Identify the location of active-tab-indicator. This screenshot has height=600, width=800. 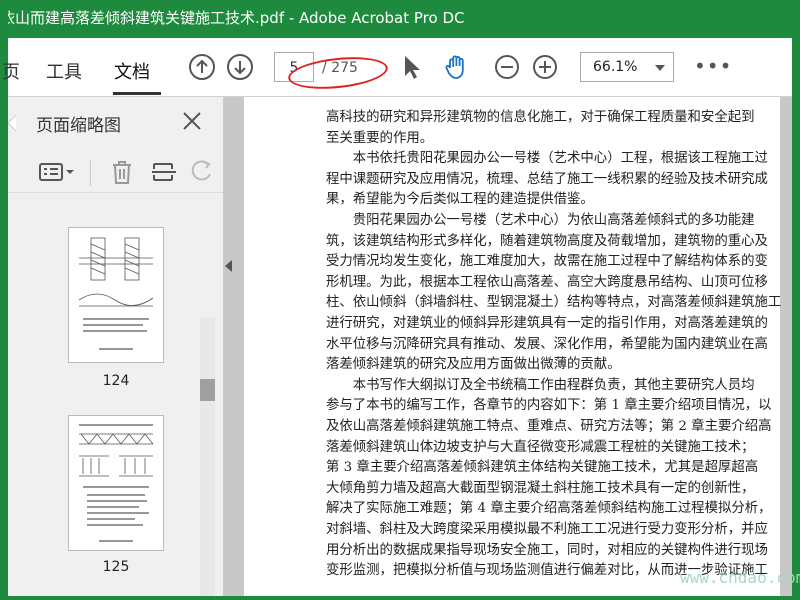
(137, 93).